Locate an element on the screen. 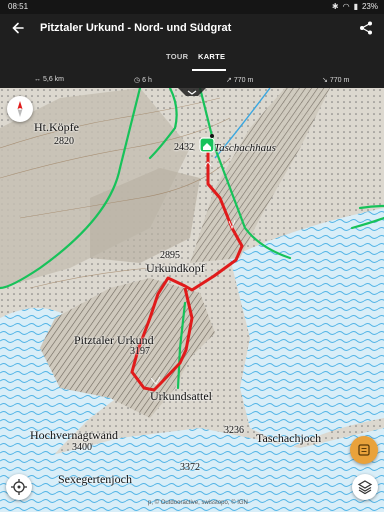 This screenshot has width=384, height=512. battery-icon: ▮ is located at coordinates (355, 6).